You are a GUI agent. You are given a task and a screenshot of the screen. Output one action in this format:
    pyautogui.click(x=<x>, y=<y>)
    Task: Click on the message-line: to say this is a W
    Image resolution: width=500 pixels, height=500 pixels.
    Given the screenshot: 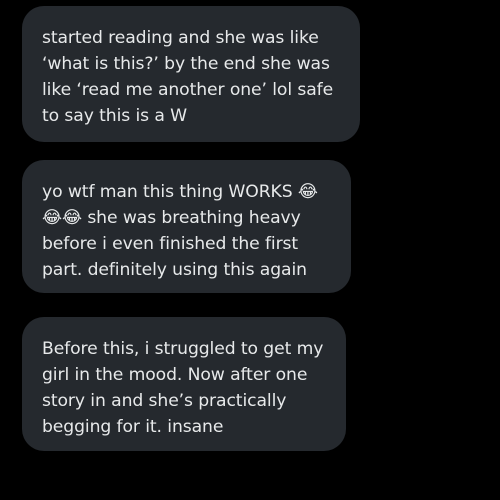 What is the action you would take?
    pyautogui.click(x=115, y=116)
    